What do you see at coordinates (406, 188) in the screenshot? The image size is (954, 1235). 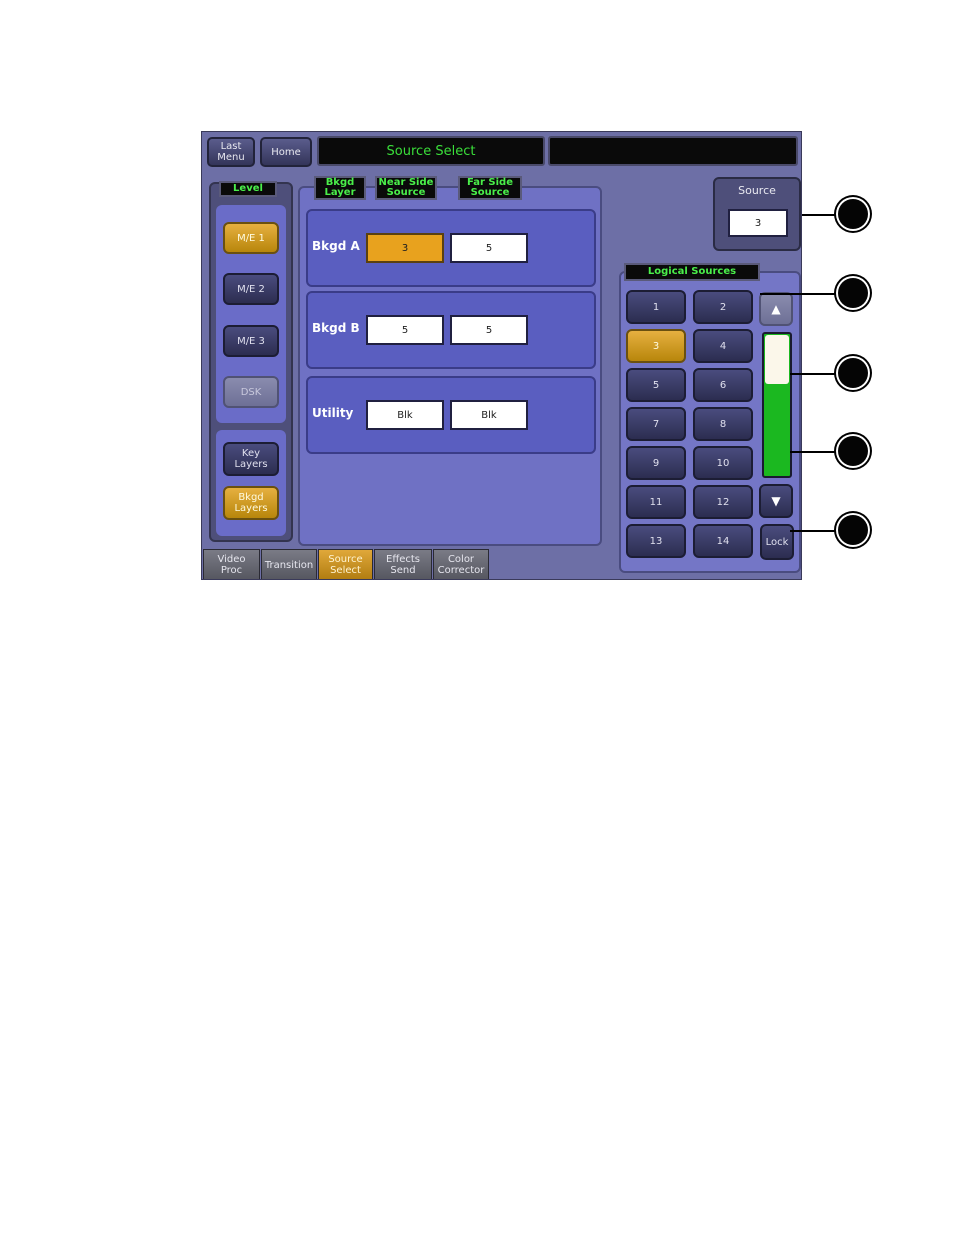 I see `near-side-source-header: Near Side Source` at bounding box center [406, 188].